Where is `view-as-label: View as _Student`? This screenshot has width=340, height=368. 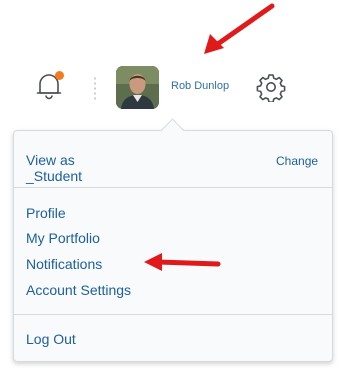 view-as-label: View as _Student is located at coordinates (54, 168).